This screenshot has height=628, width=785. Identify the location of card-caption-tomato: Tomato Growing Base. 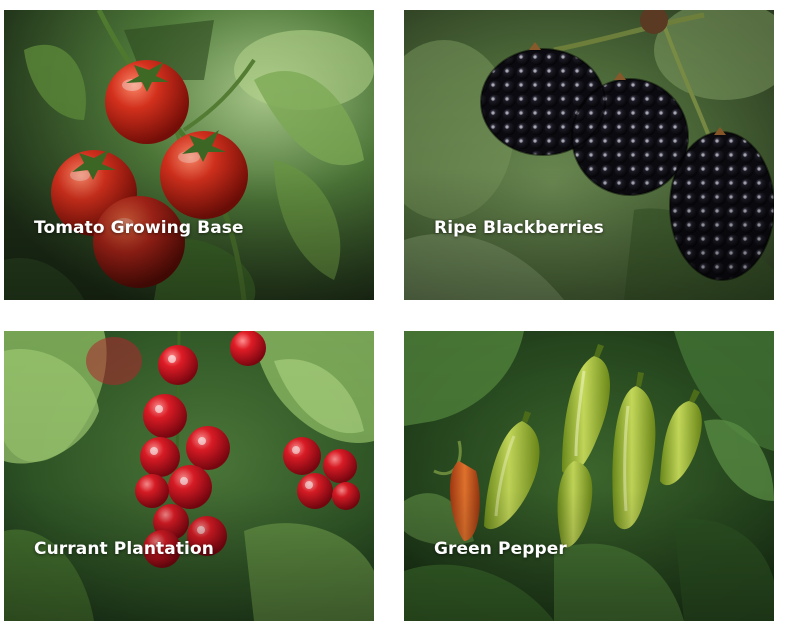
(139, 228).